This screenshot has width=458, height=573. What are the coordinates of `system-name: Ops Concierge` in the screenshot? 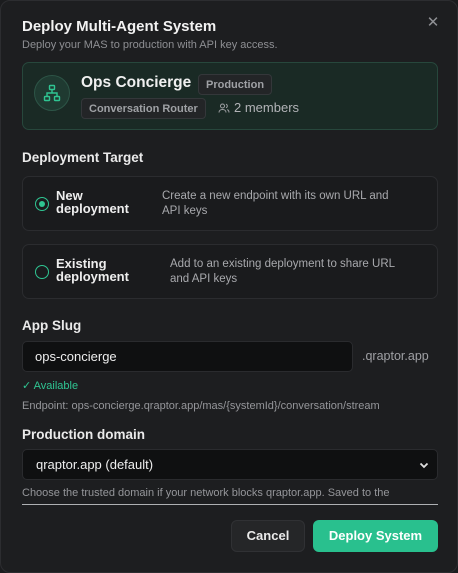 It's located at (136, 82).